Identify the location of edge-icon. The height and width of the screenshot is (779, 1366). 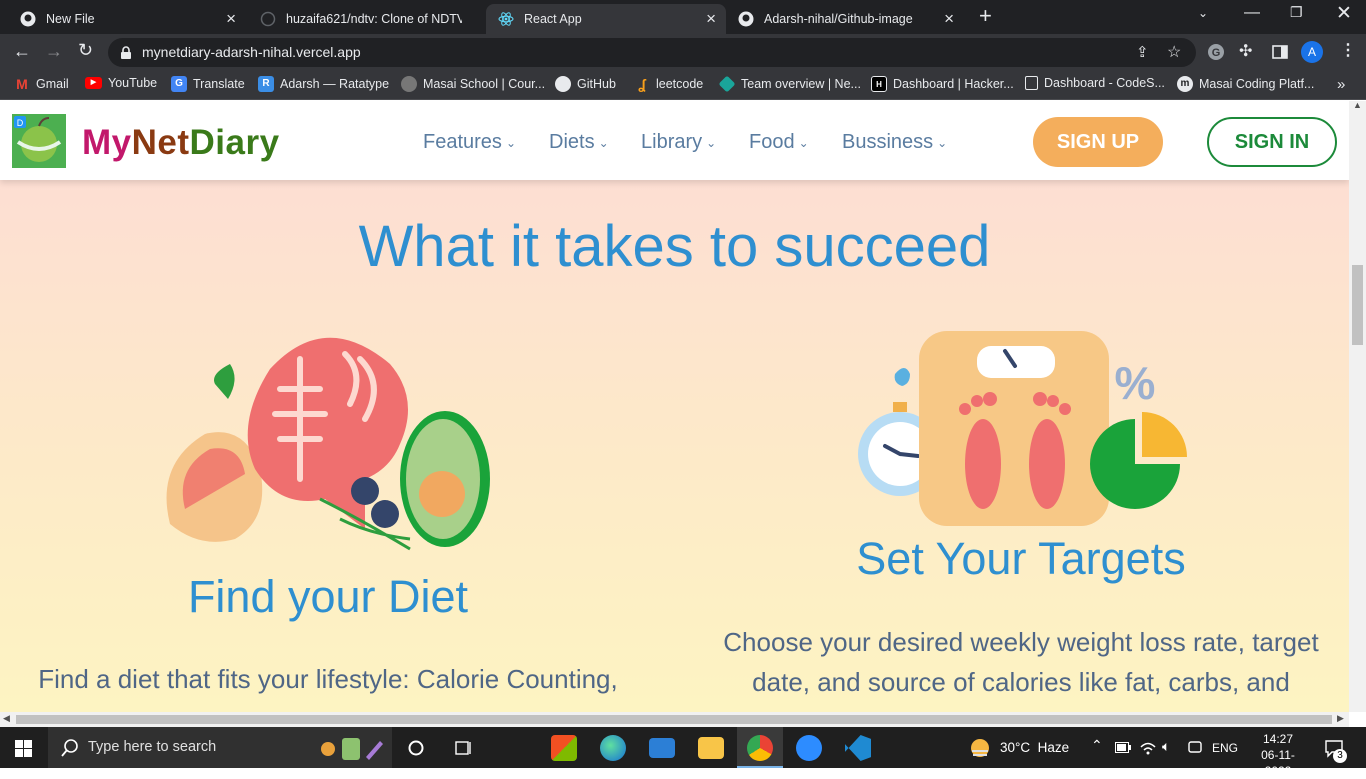
(613, 748).